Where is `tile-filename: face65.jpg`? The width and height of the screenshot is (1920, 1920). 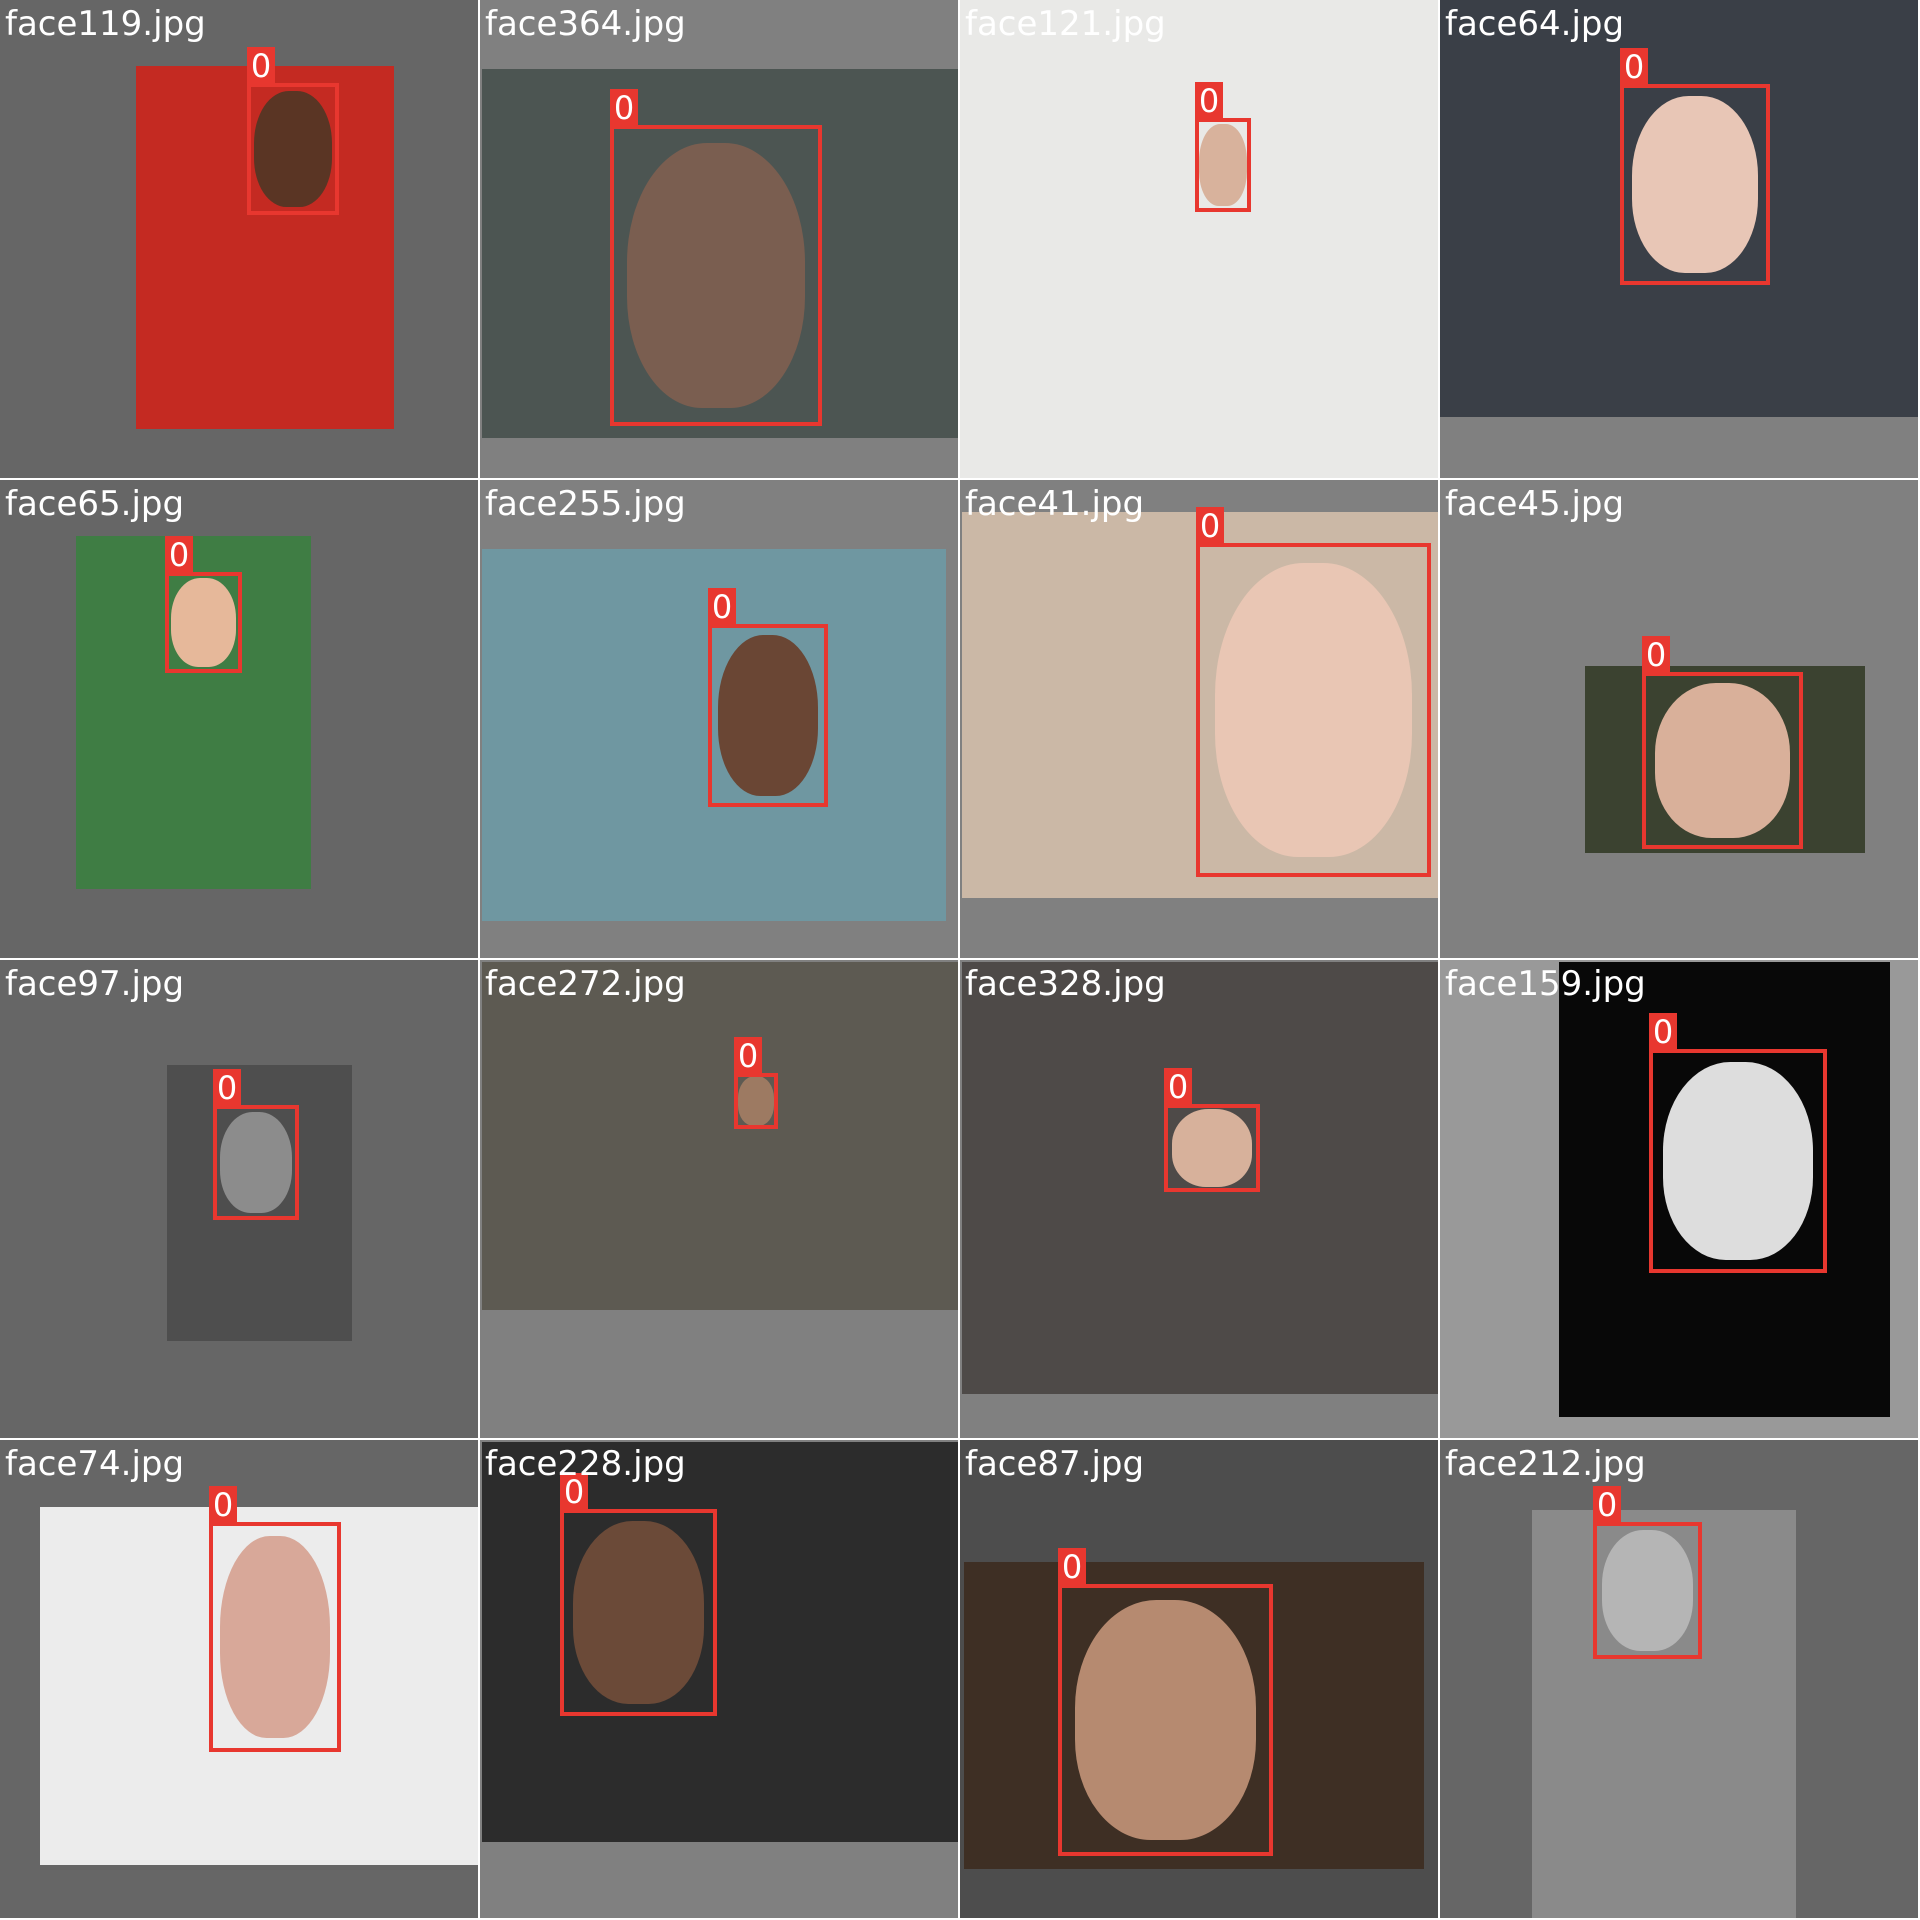
tile-filename: face65.jpg is located at coordinates (95, 504).